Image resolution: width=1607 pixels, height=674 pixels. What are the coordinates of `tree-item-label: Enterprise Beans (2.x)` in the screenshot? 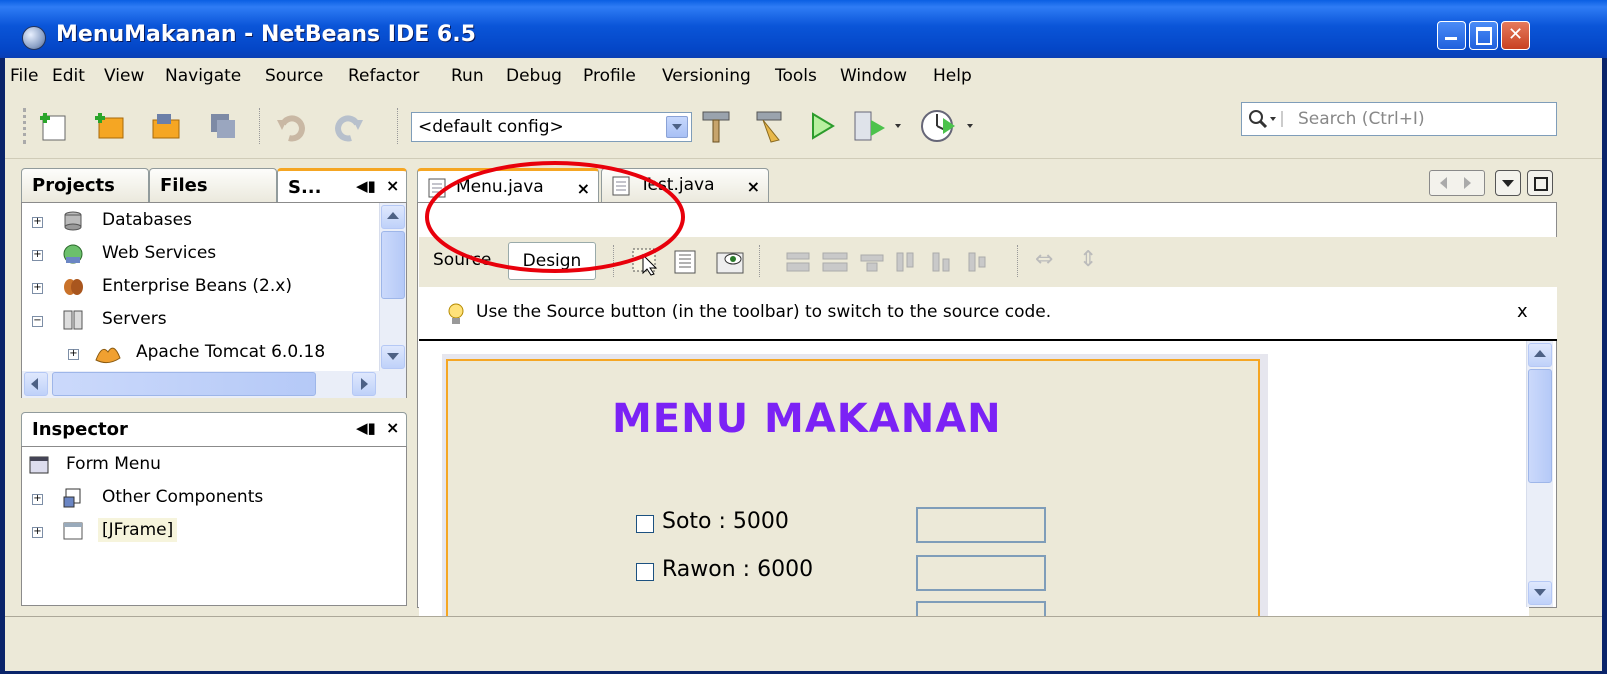 It's located at (197, 286).